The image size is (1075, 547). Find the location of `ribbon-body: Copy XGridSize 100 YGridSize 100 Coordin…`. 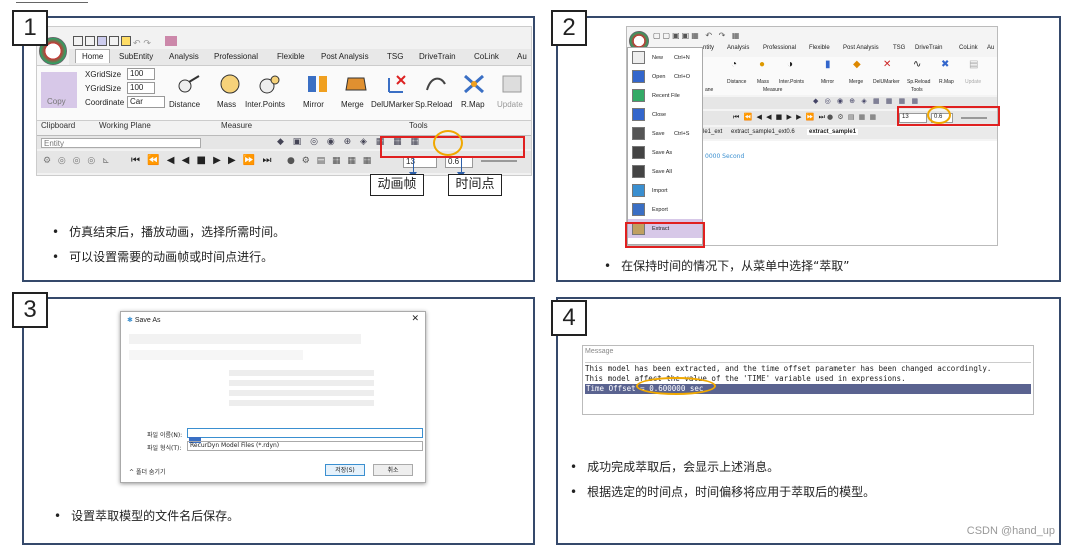

ribbon-body: Copy XGridSize 100 YGridSize 100 Coordin… is located at coordinates (284, 93).